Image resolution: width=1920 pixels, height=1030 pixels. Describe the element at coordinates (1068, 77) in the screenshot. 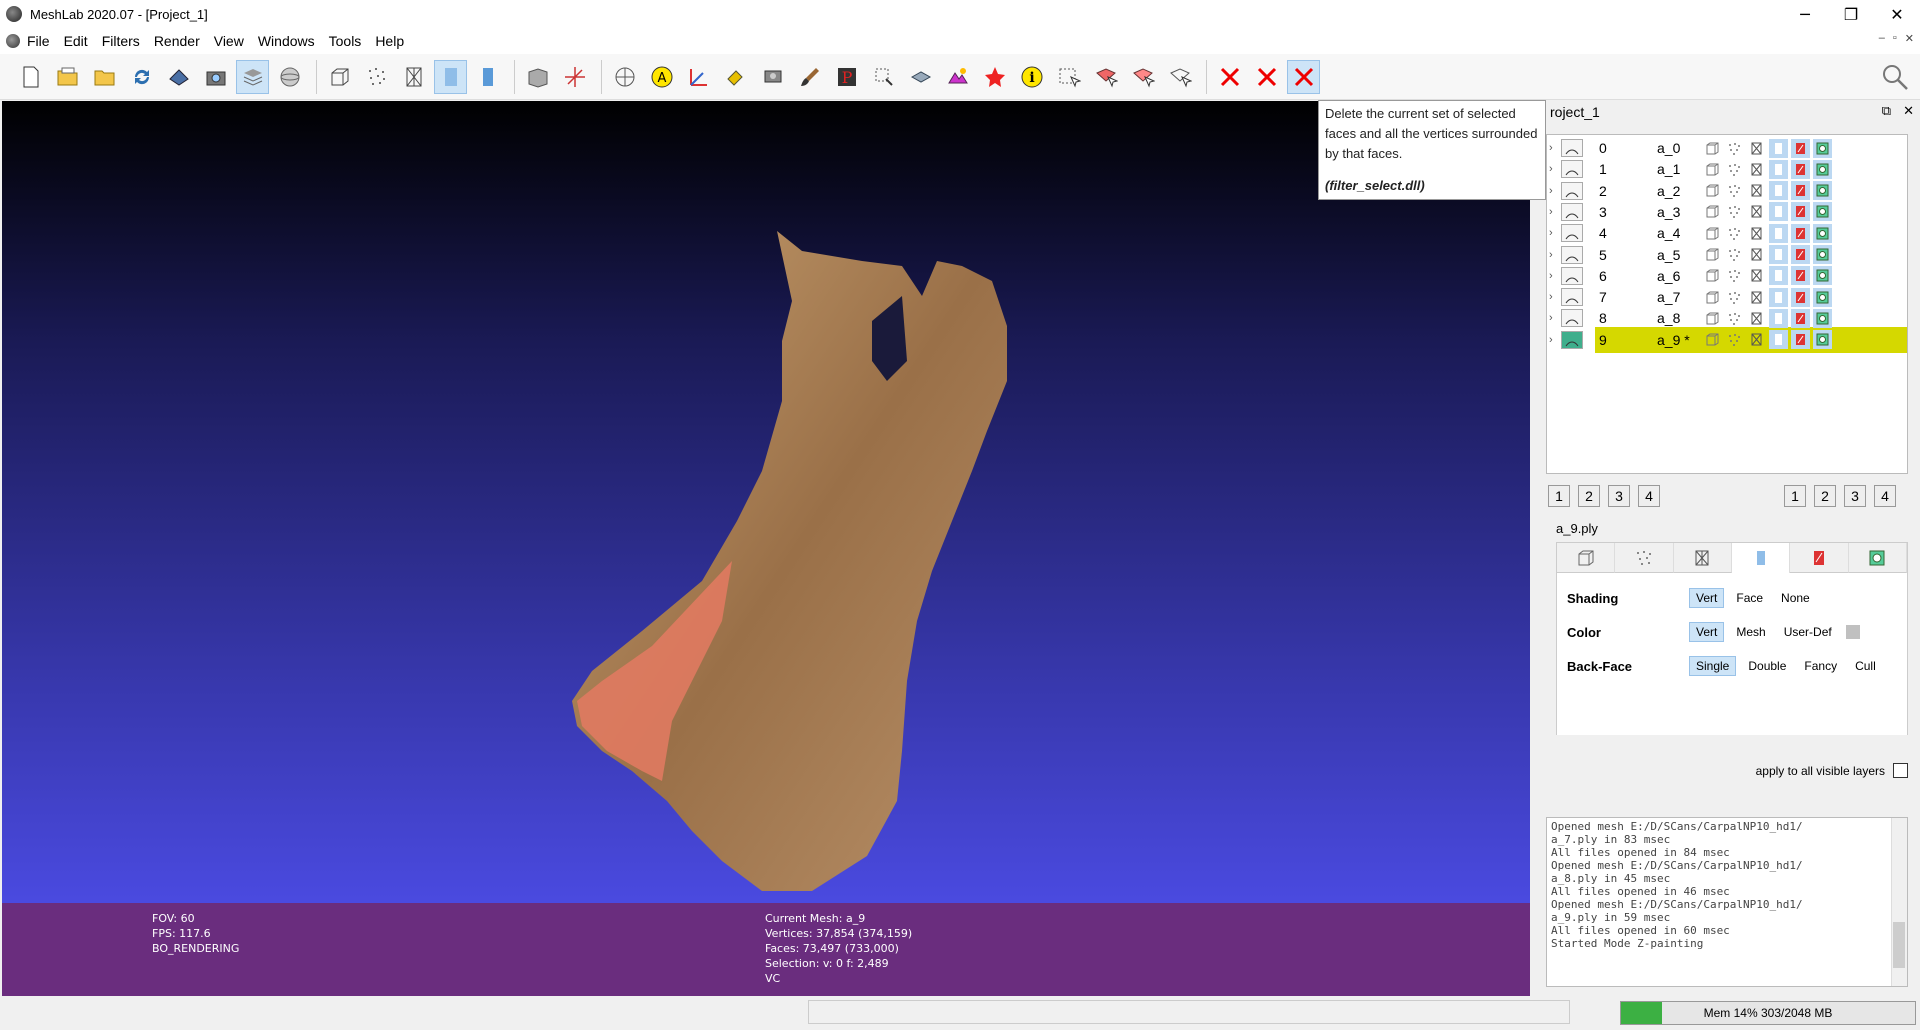

I see `select-faces-button` at that location.